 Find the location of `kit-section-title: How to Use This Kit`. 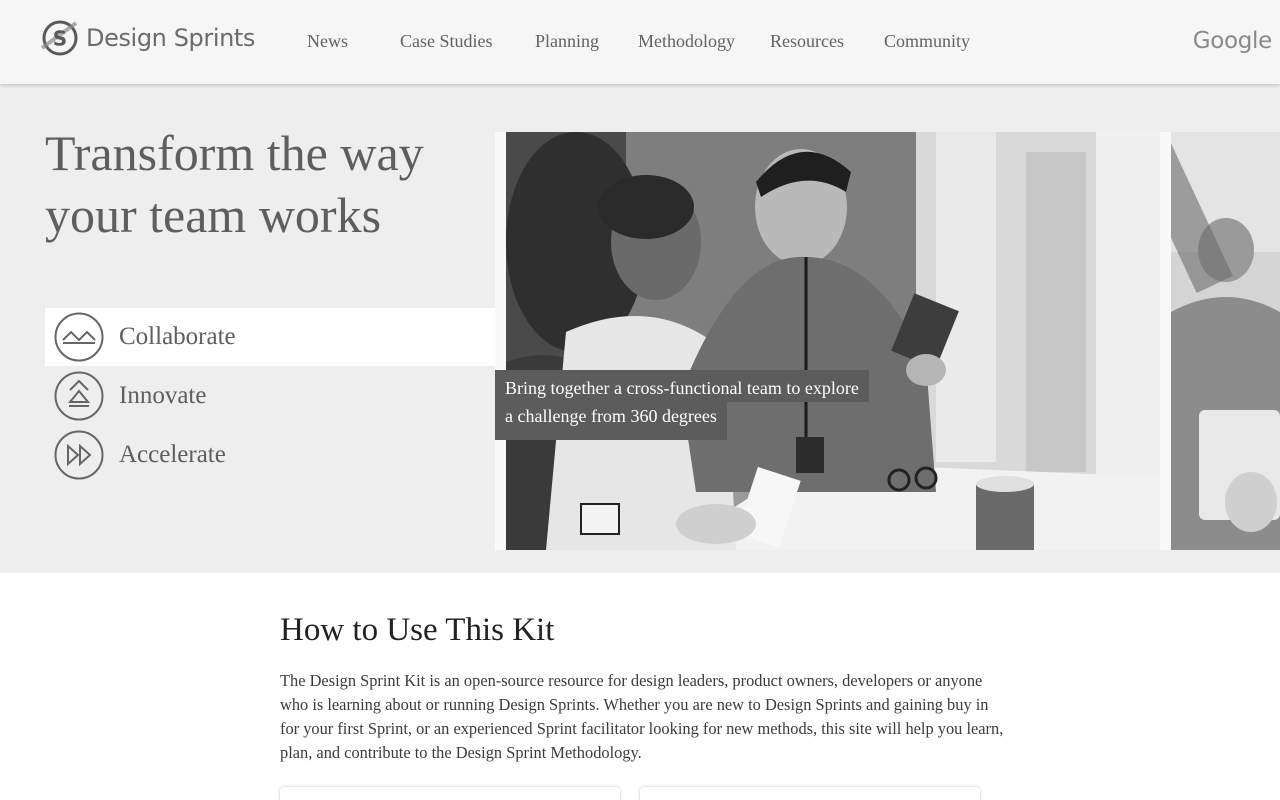

kit-section-title: How to Use This Kit is located at coordinates (417, 630).